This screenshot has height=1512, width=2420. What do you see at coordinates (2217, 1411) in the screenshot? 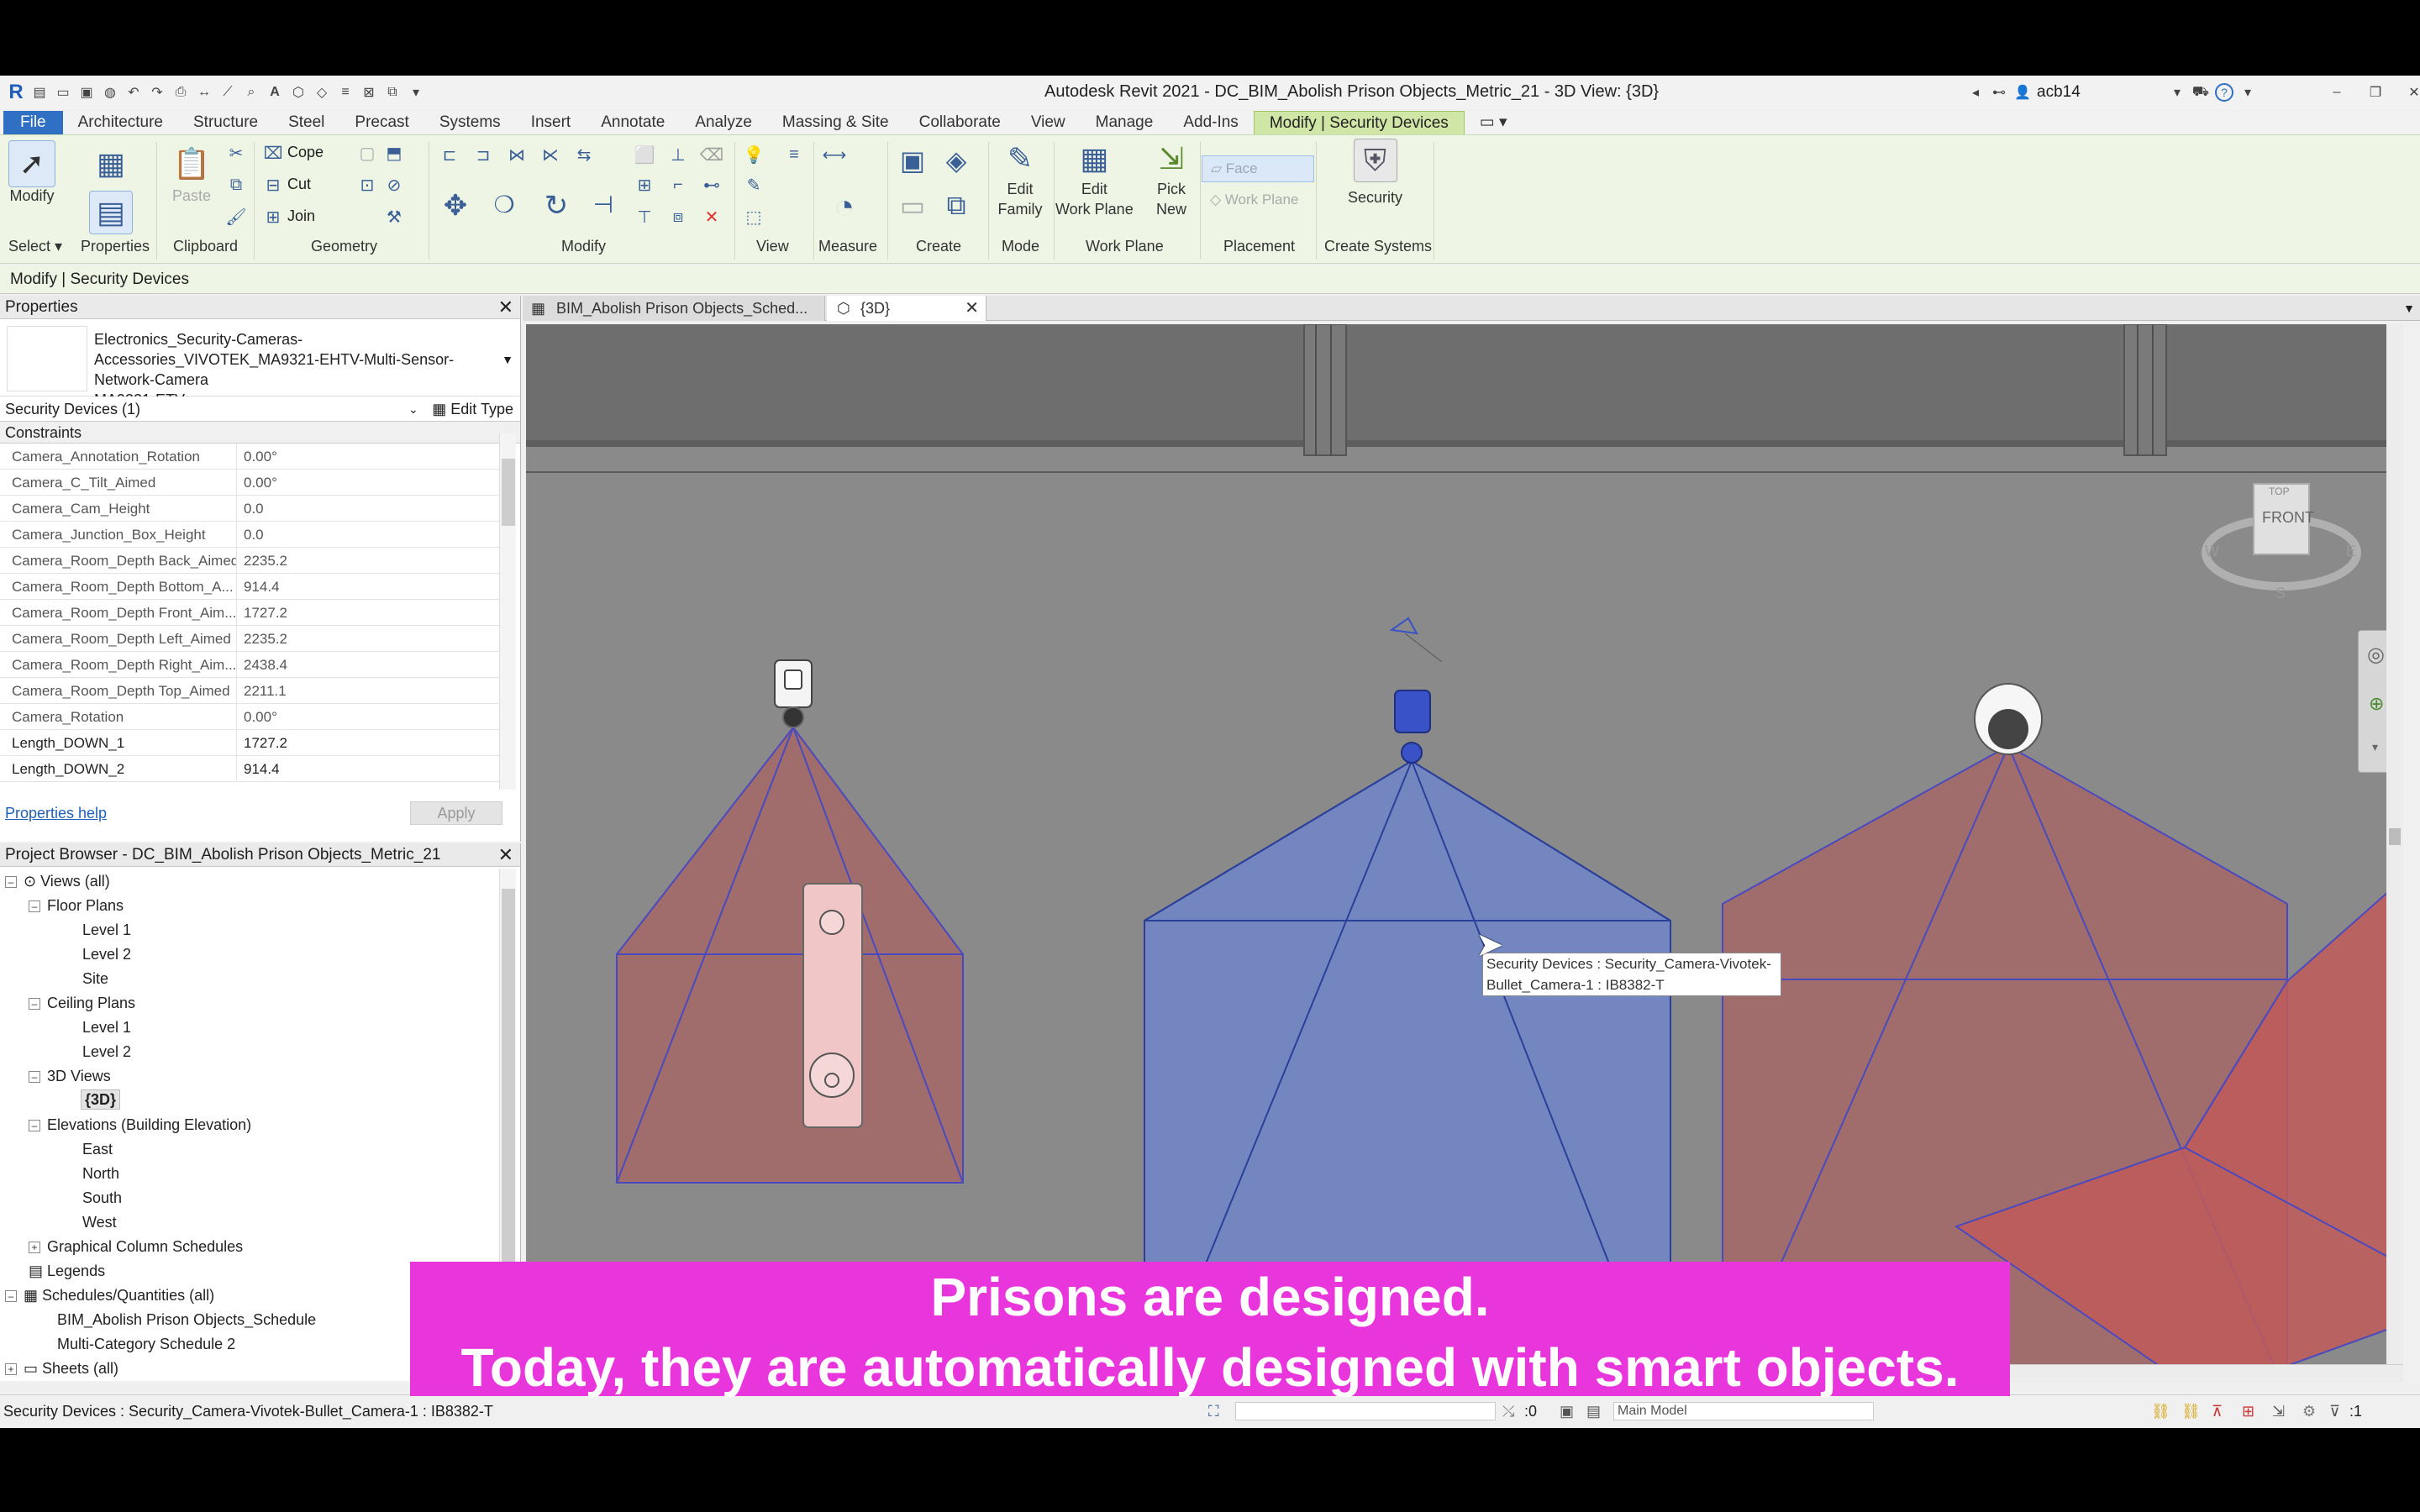
I see `select-pinned-icon: ⊼` at bounding box center [2217, 1411].